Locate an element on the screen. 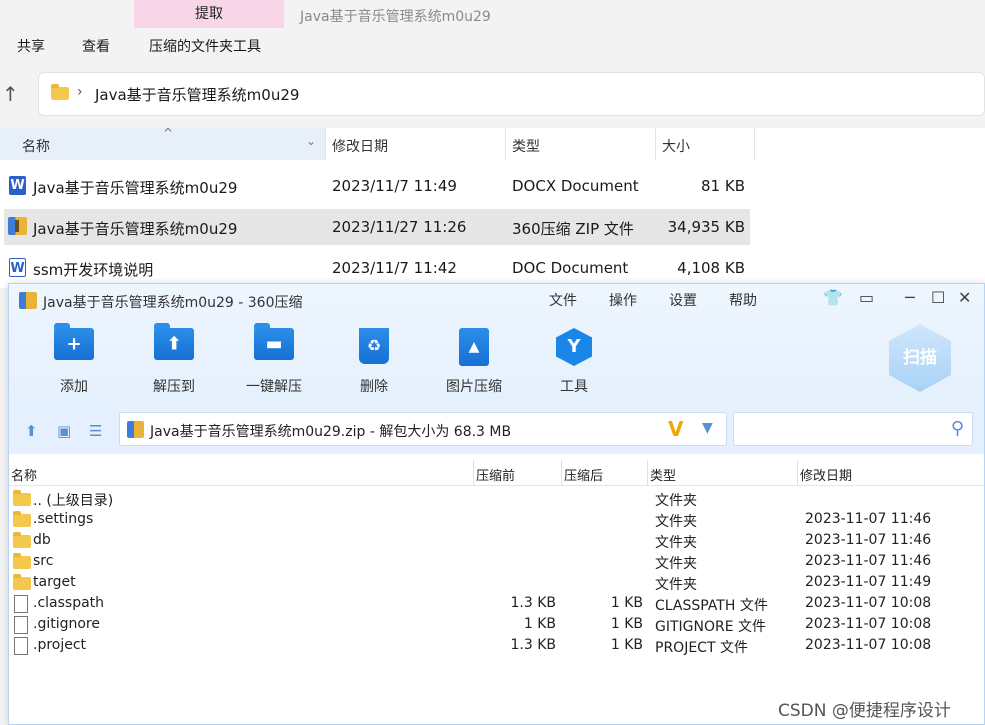  skin-icon: 👕 is located at coordinates (833, 297).